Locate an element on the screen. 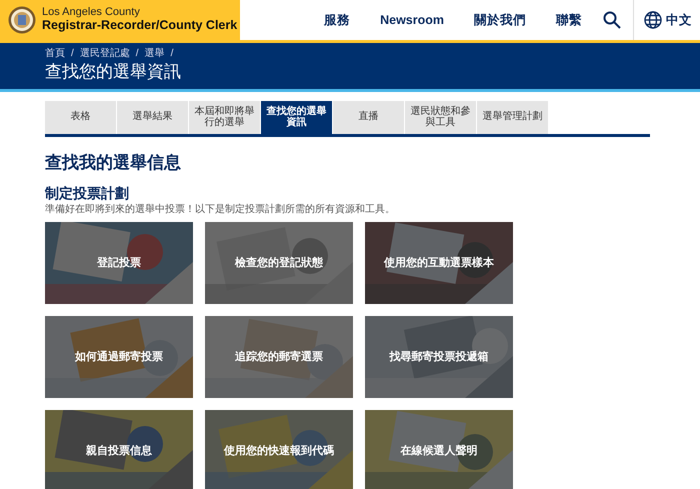 This screenshot has height=489, width=700. tile-link: 追踪您的郵寄選票 is located at coordinates (279, 357).